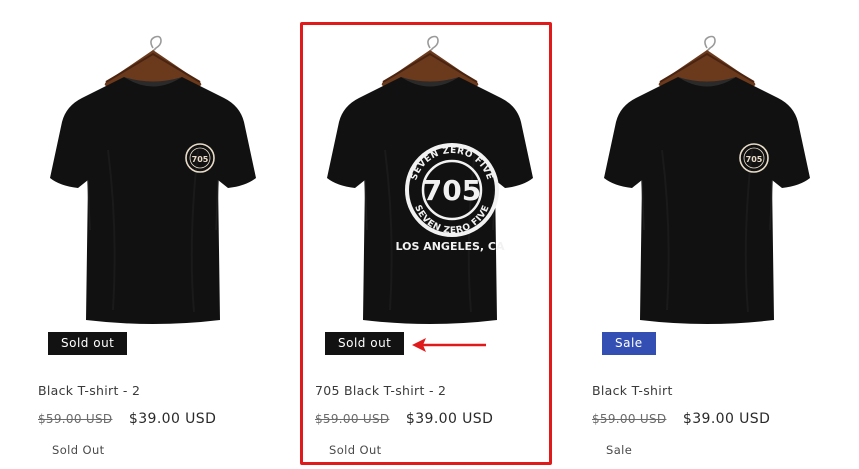 This screenshot has width=859, height=469. Describe the element at coordinates (619, 450) in the screenshot. I see `stock-status: Sale` at that location.